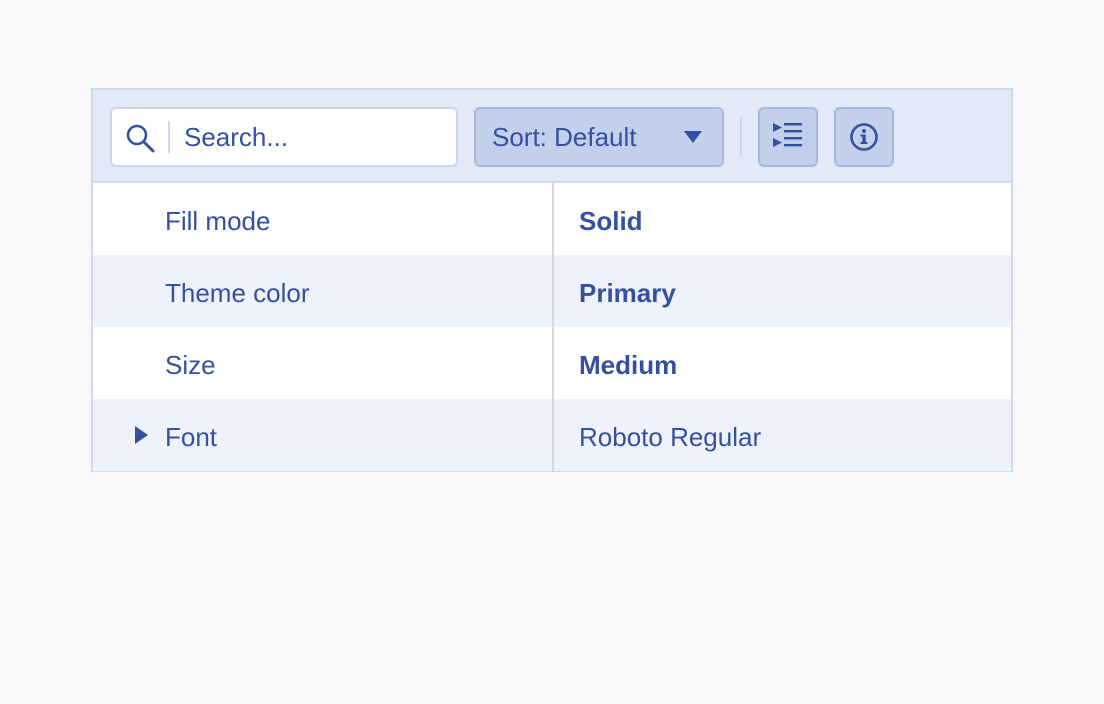  I want to click on chevron-down-icon, so click(693, 137).